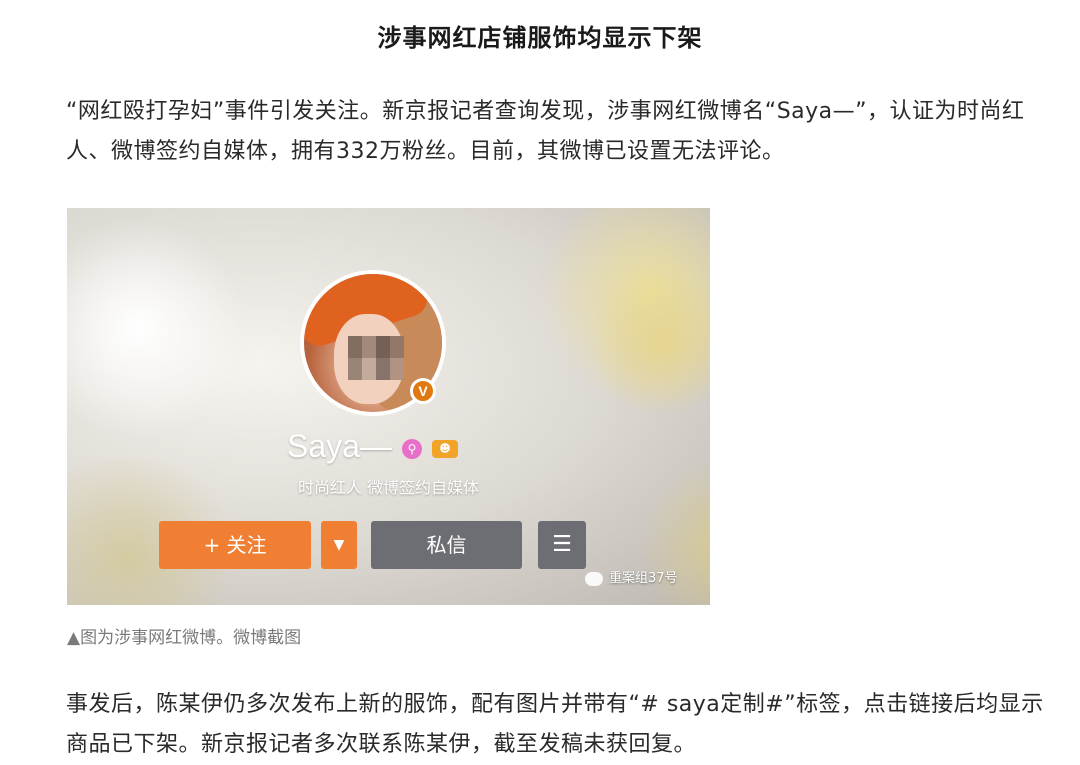  Describe the element at coordinates (423, 391) in the screenshot. I see `verified-badge-icon: V` at that location.